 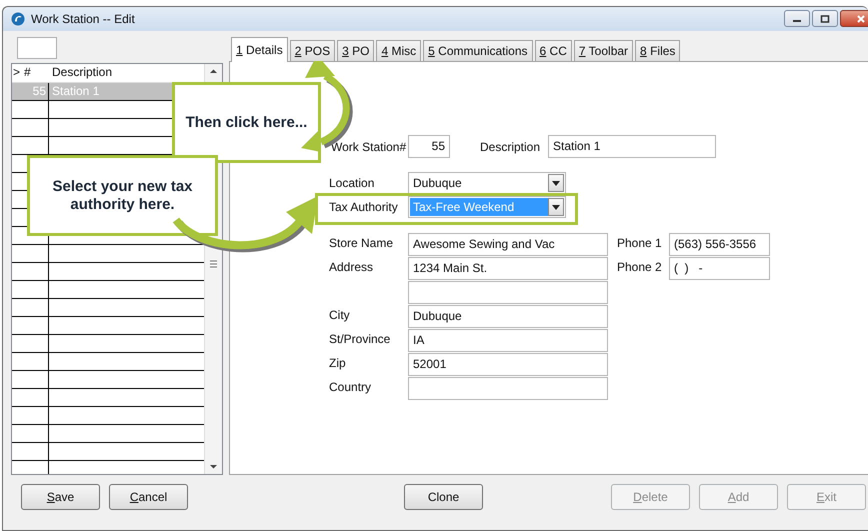 What do you see at coordinates (351, 267) in the screenshot?
I see `field-label: Address` at bounding box center [351, 267].